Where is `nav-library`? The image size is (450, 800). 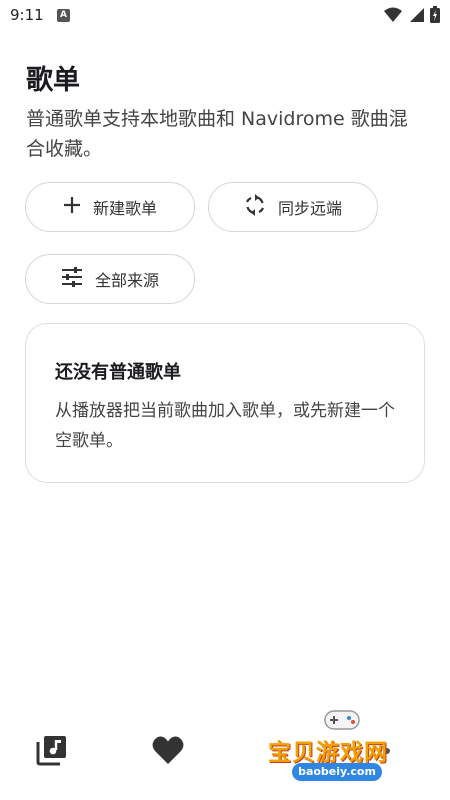 nav-library is located at coordinates (52, 752).